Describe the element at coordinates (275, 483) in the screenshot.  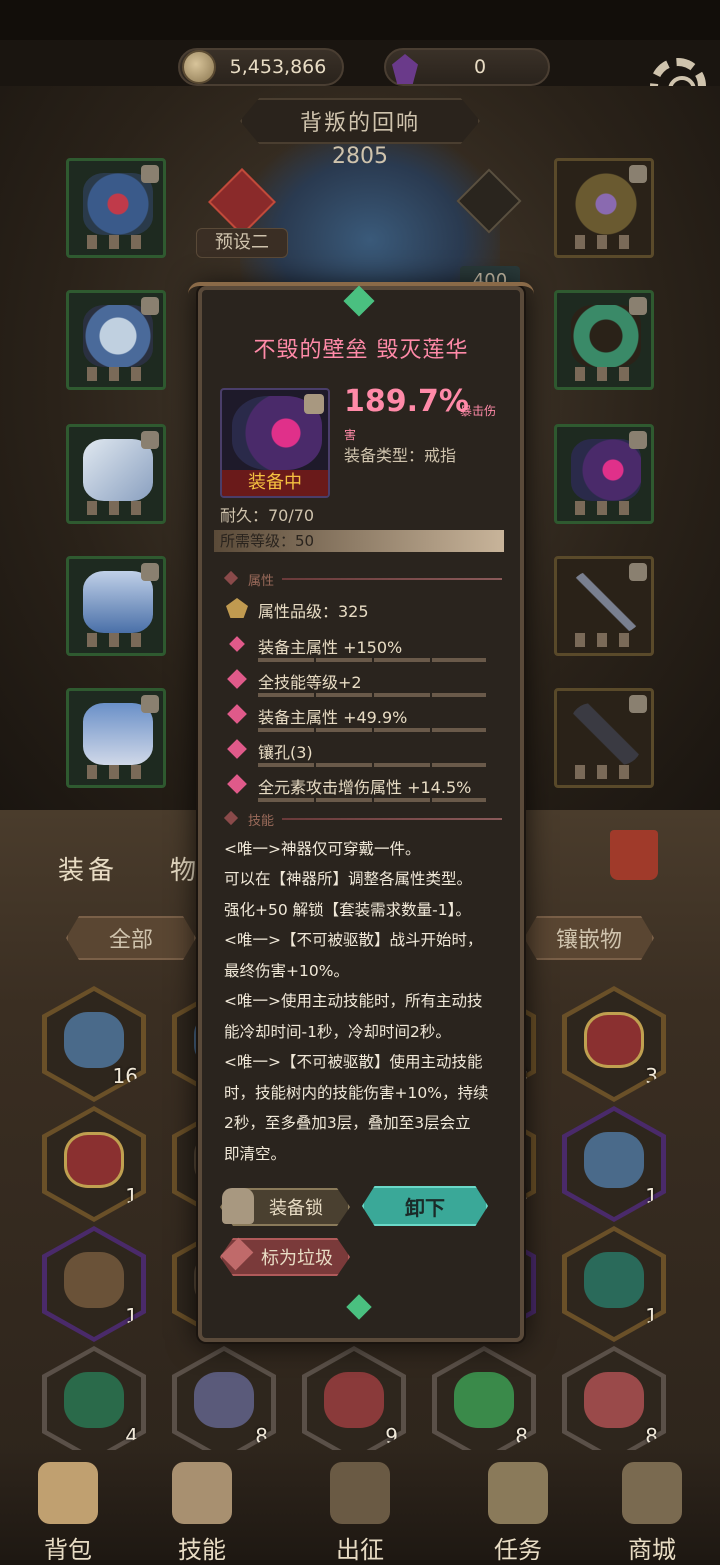
I see `equipped-badge: 装备中` at that location.